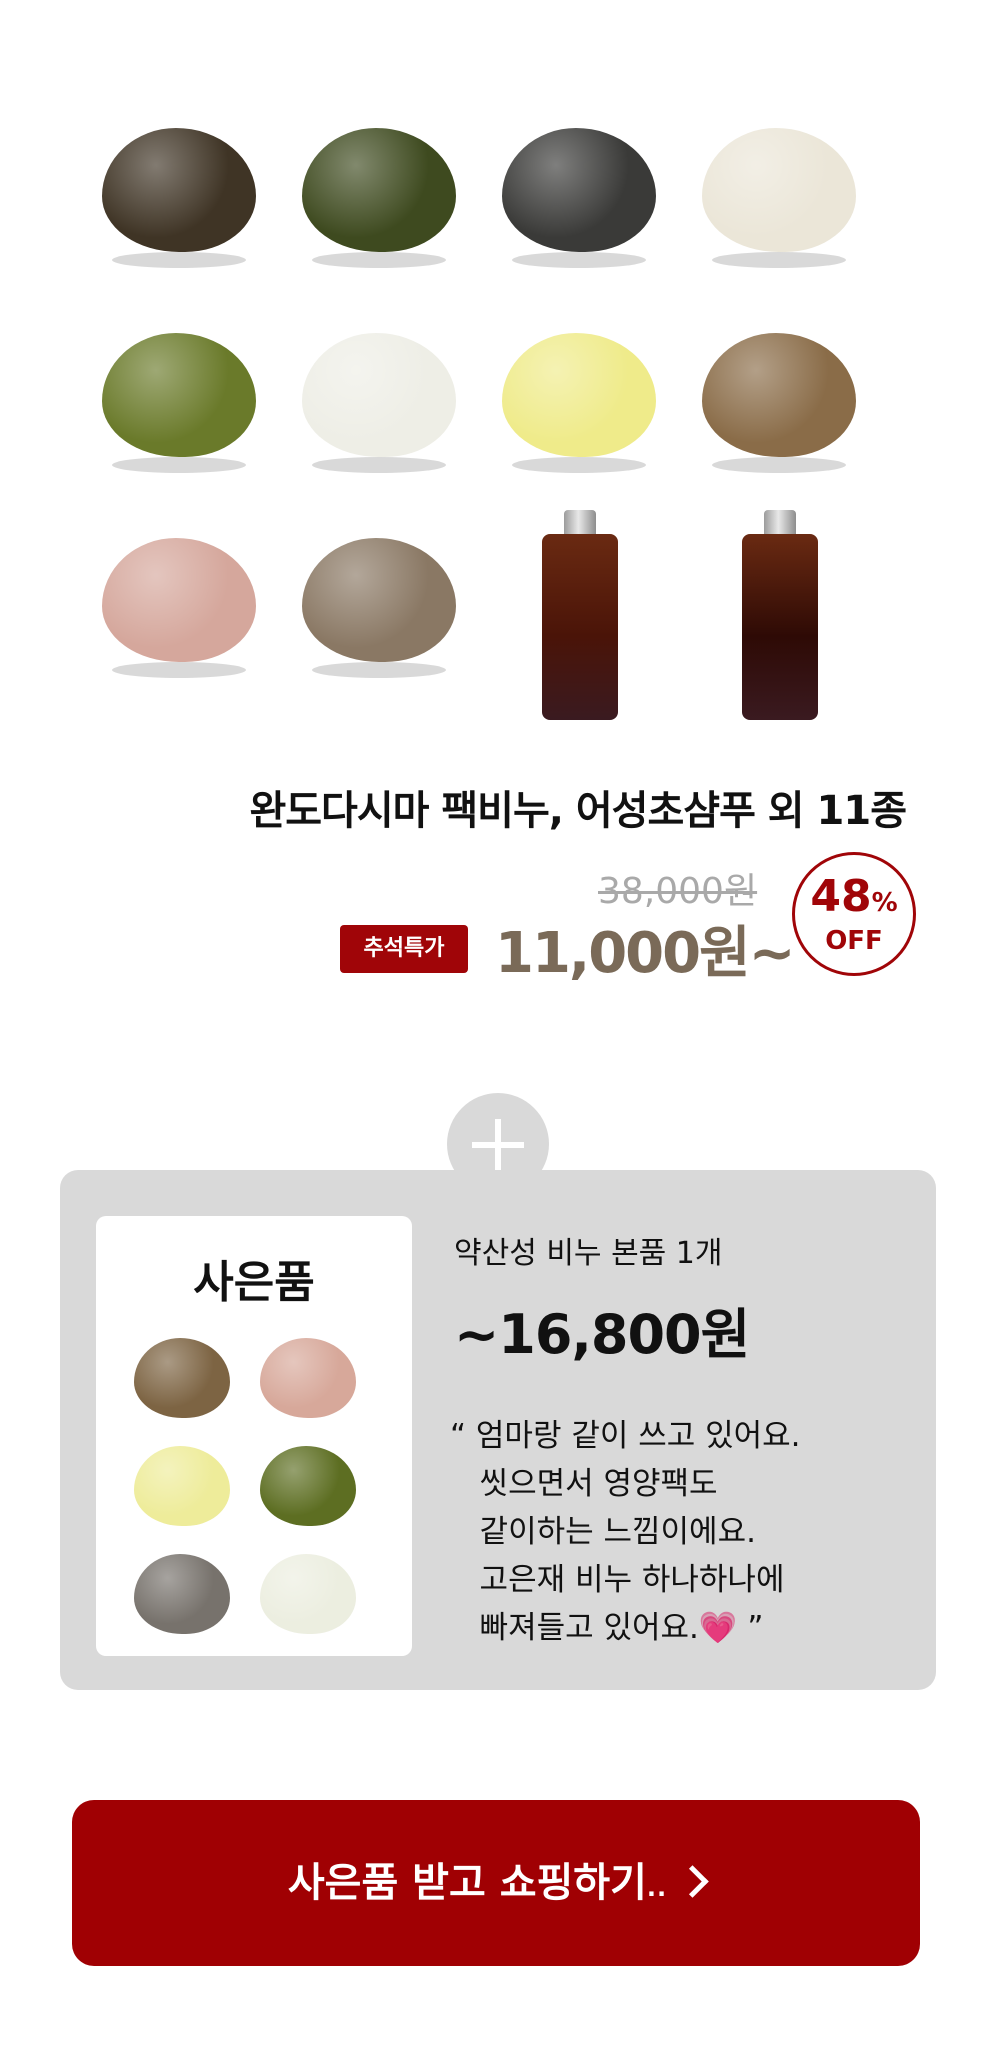 The image size is (1000, 2068). I want to click on cta-dots: .., so click(657, 1888).